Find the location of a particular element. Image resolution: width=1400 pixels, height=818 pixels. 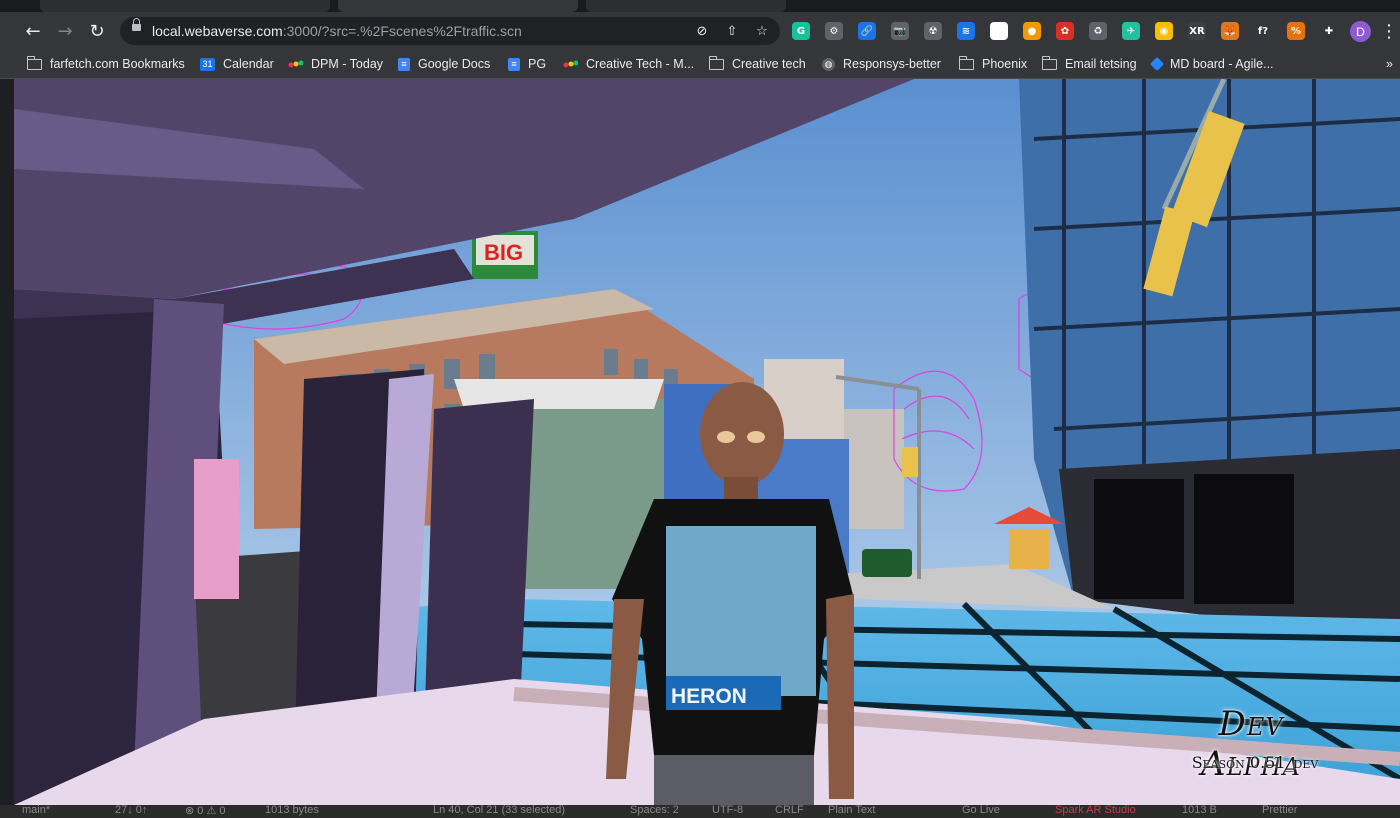

grammarly-icon: G is located at coordinates (801, 31).